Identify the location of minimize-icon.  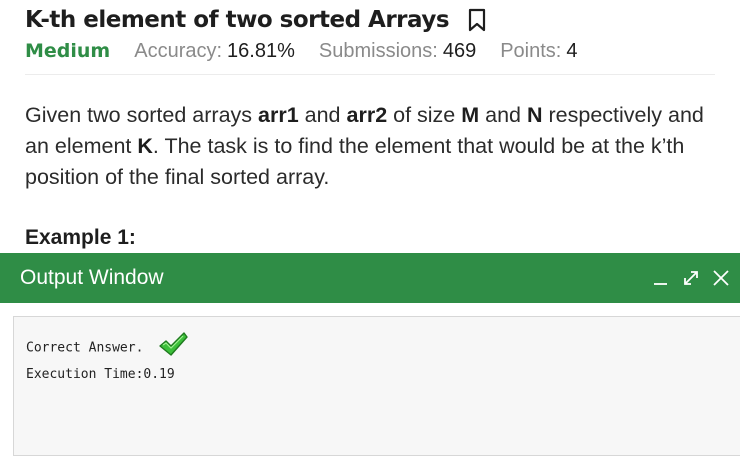
(661, 278).